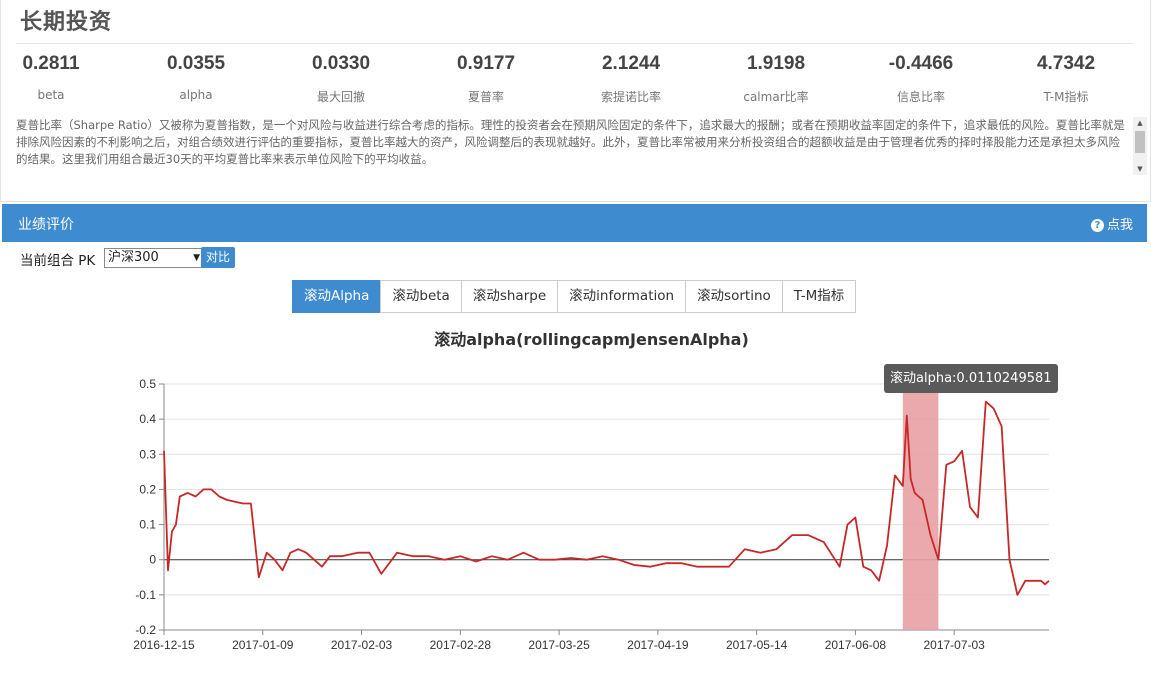  I want to click on highlight-band, so click(920, 507).